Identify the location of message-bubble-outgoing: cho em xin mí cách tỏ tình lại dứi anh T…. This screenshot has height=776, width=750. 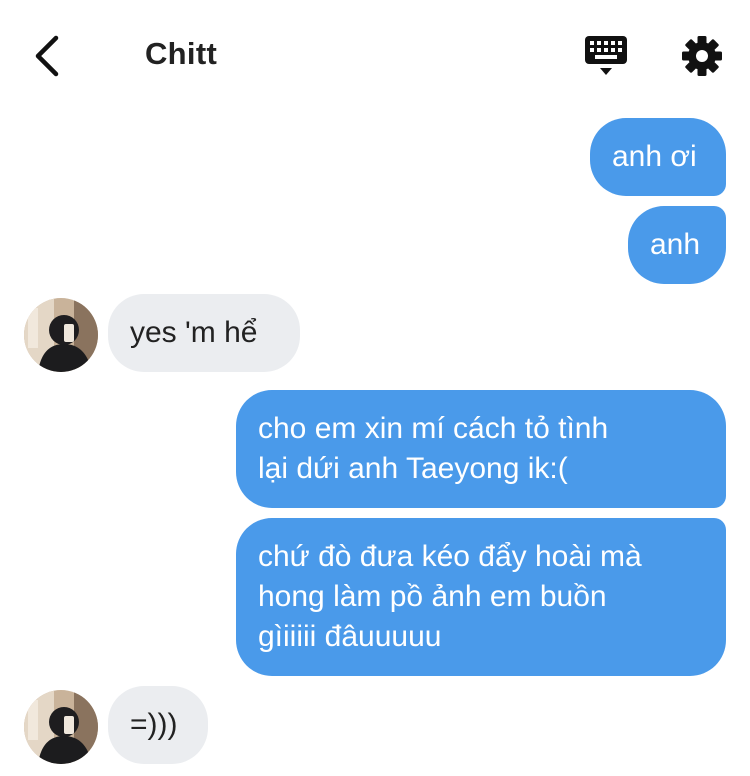
(481, 449).